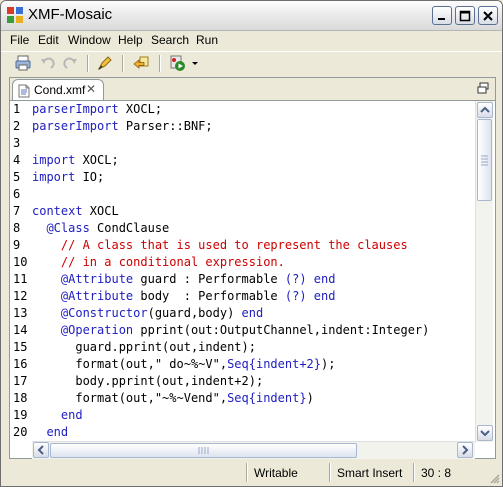 This screenshot has width=503, height=487. Describe the element at coordinates (483, 88) in the screenshot. I see `maximize-view-icon` at that location.